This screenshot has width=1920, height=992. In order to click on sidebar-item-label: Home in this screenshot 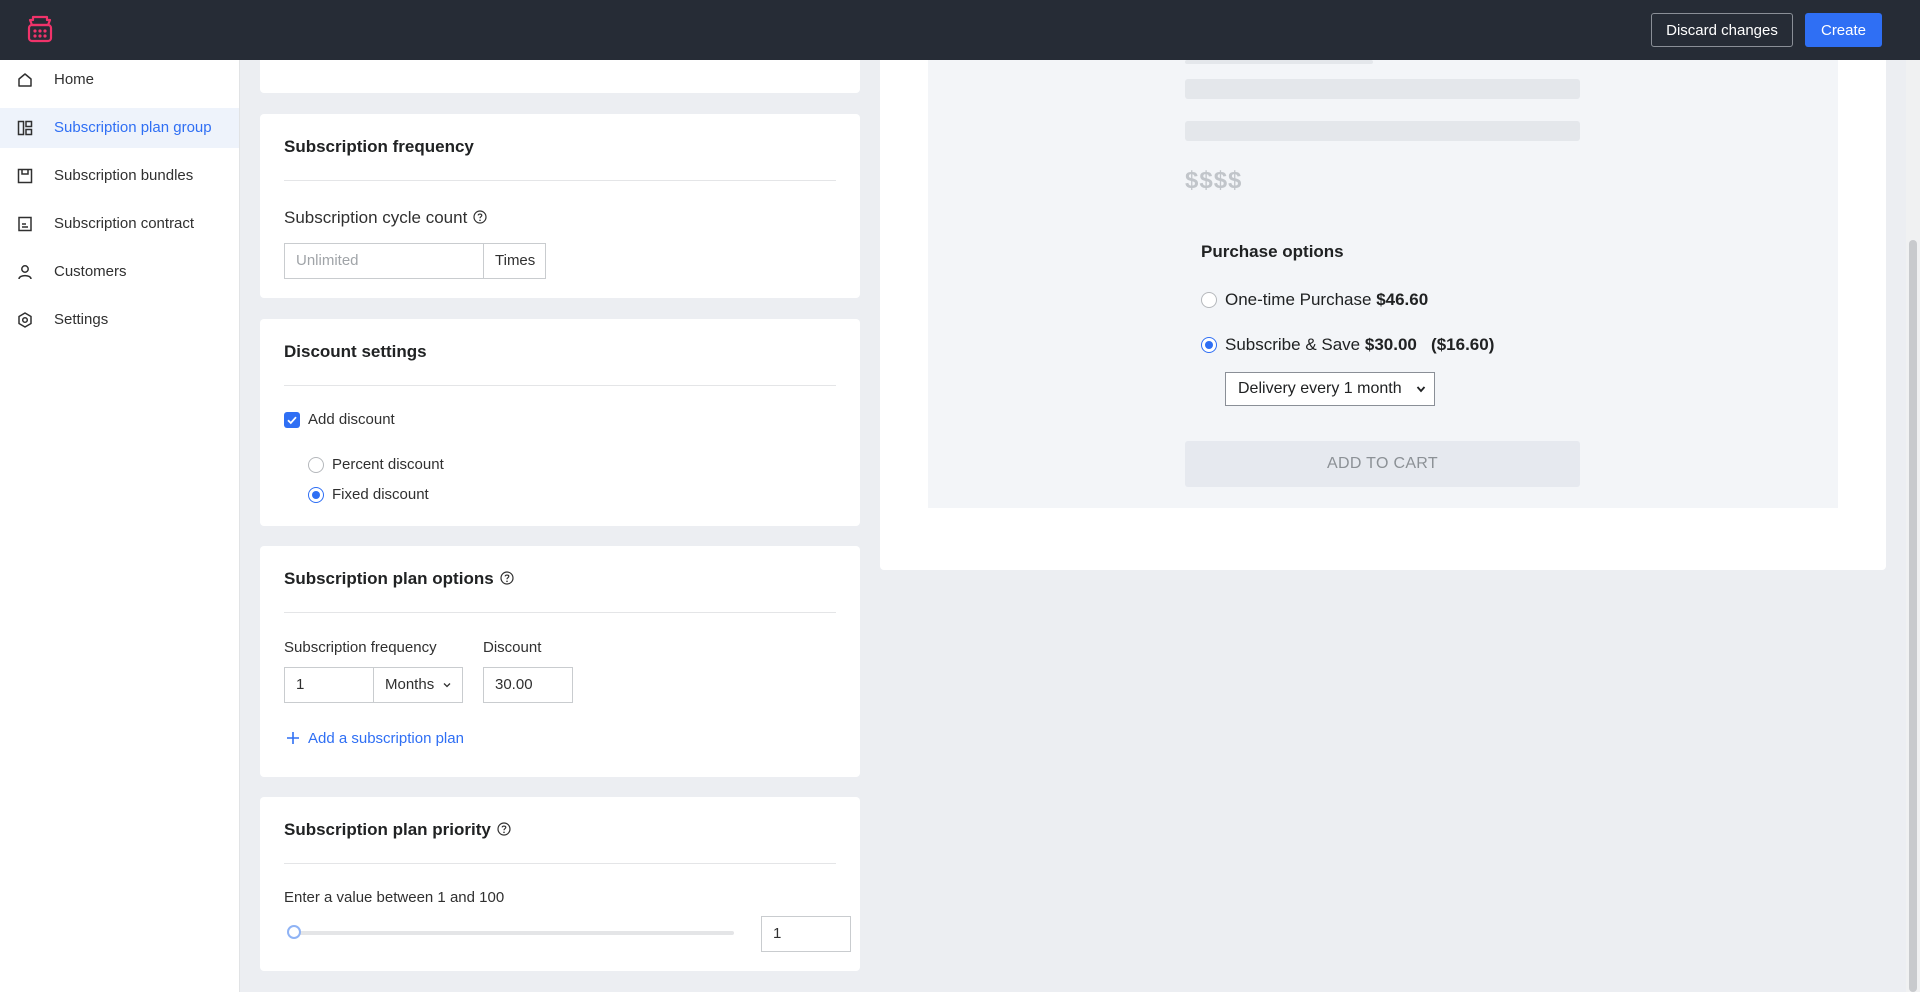, I will do `click(74, 79)`.